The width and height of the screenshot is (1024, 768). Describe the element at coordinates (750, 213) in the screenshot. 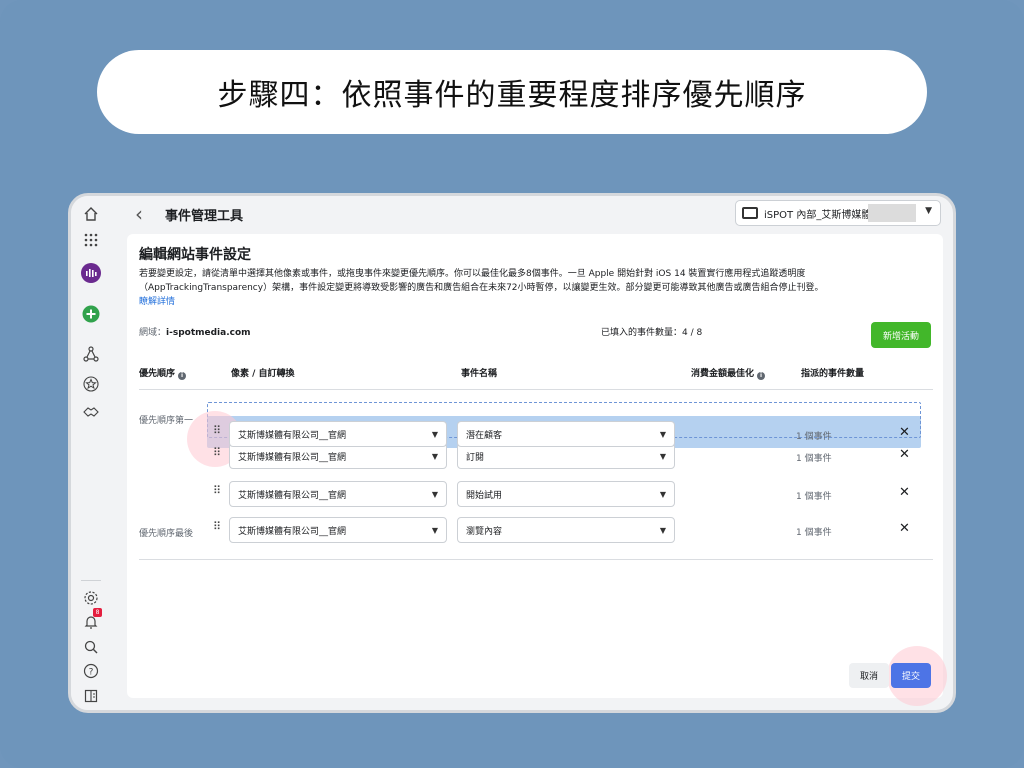

I see `business-account-icon` at that location.